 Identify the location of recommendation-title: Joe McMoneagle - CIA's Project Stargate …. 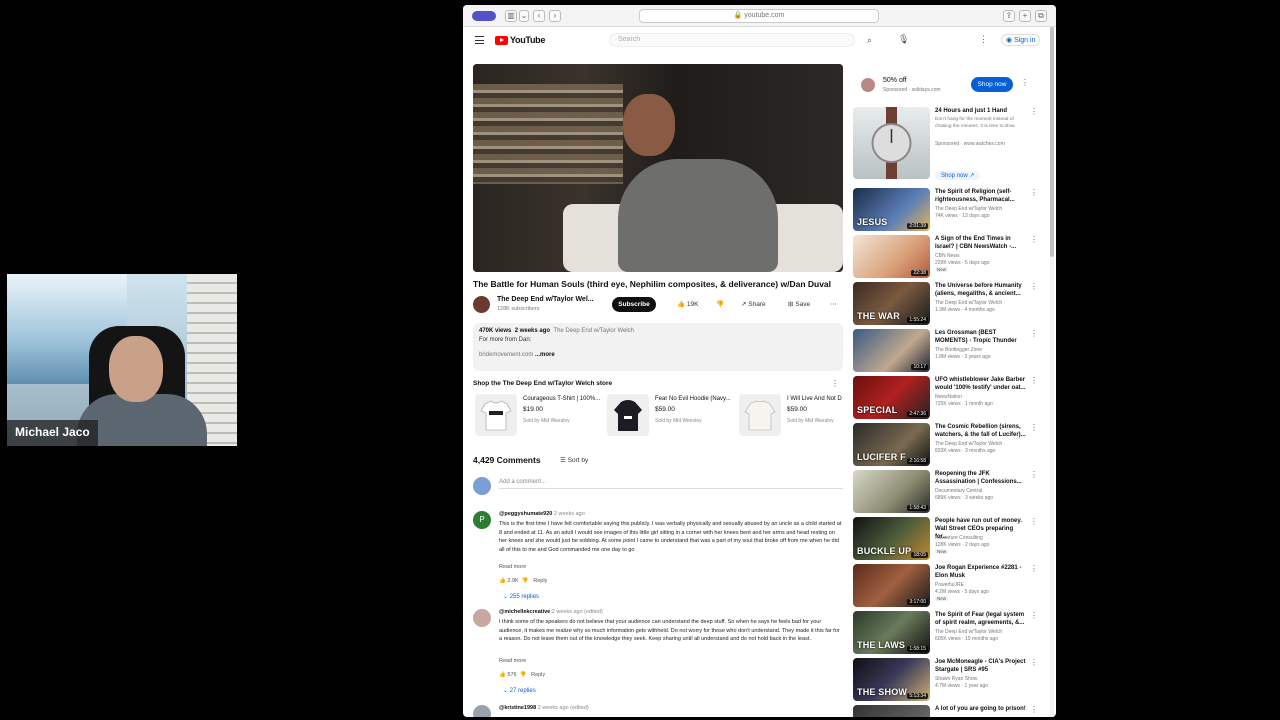
(981, 666).